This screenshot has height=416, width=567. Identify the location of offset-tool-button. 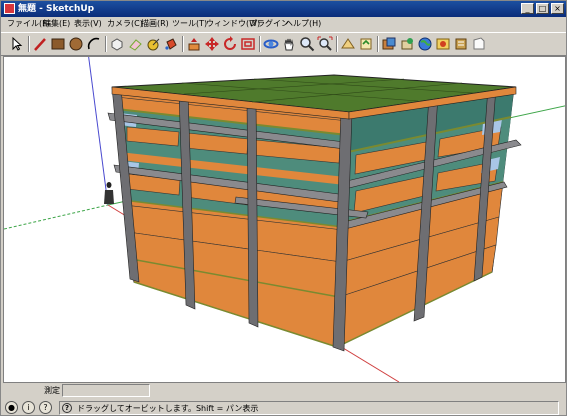
(248, 44).